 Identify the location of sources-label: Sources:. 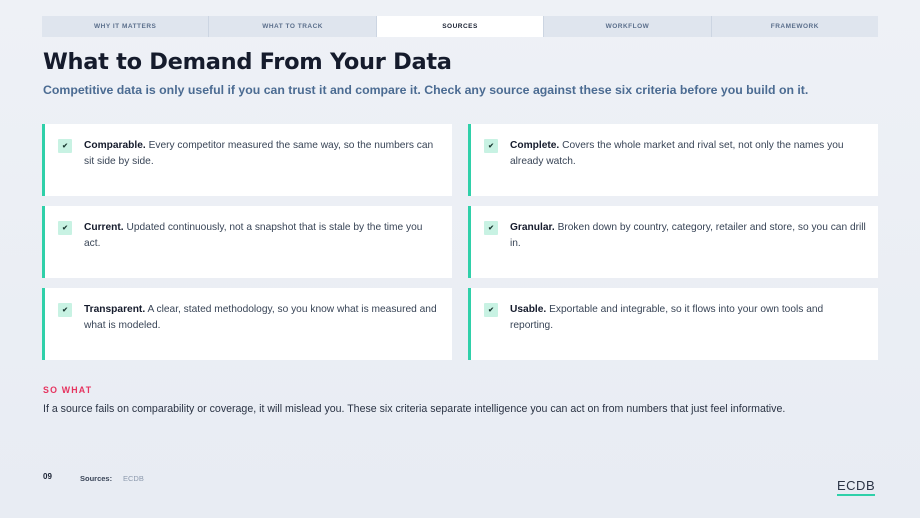
(96, 478).